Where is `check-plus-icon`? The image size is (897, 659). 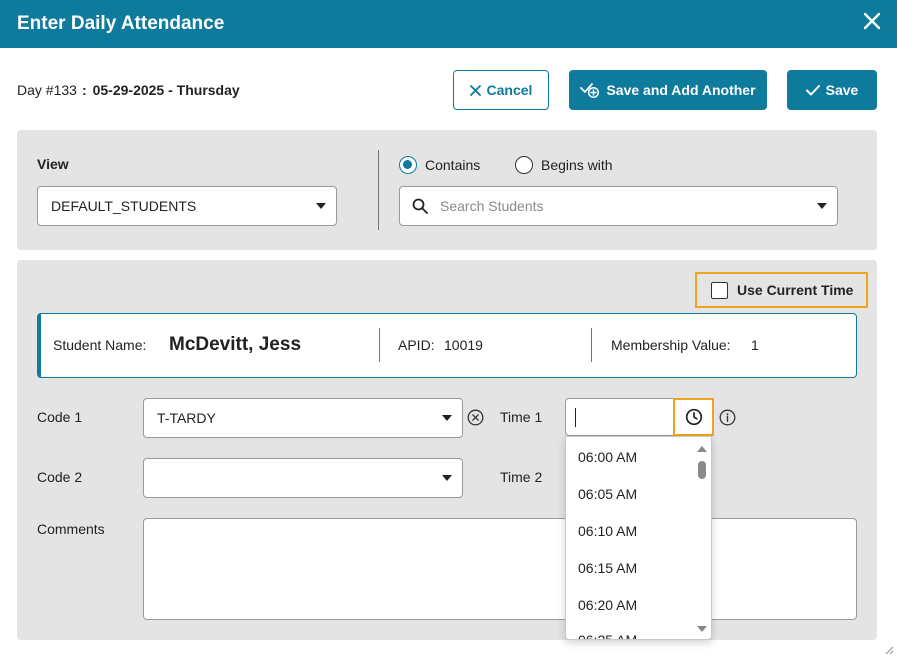 check-plus-icon is located at coordinates (590, 91).